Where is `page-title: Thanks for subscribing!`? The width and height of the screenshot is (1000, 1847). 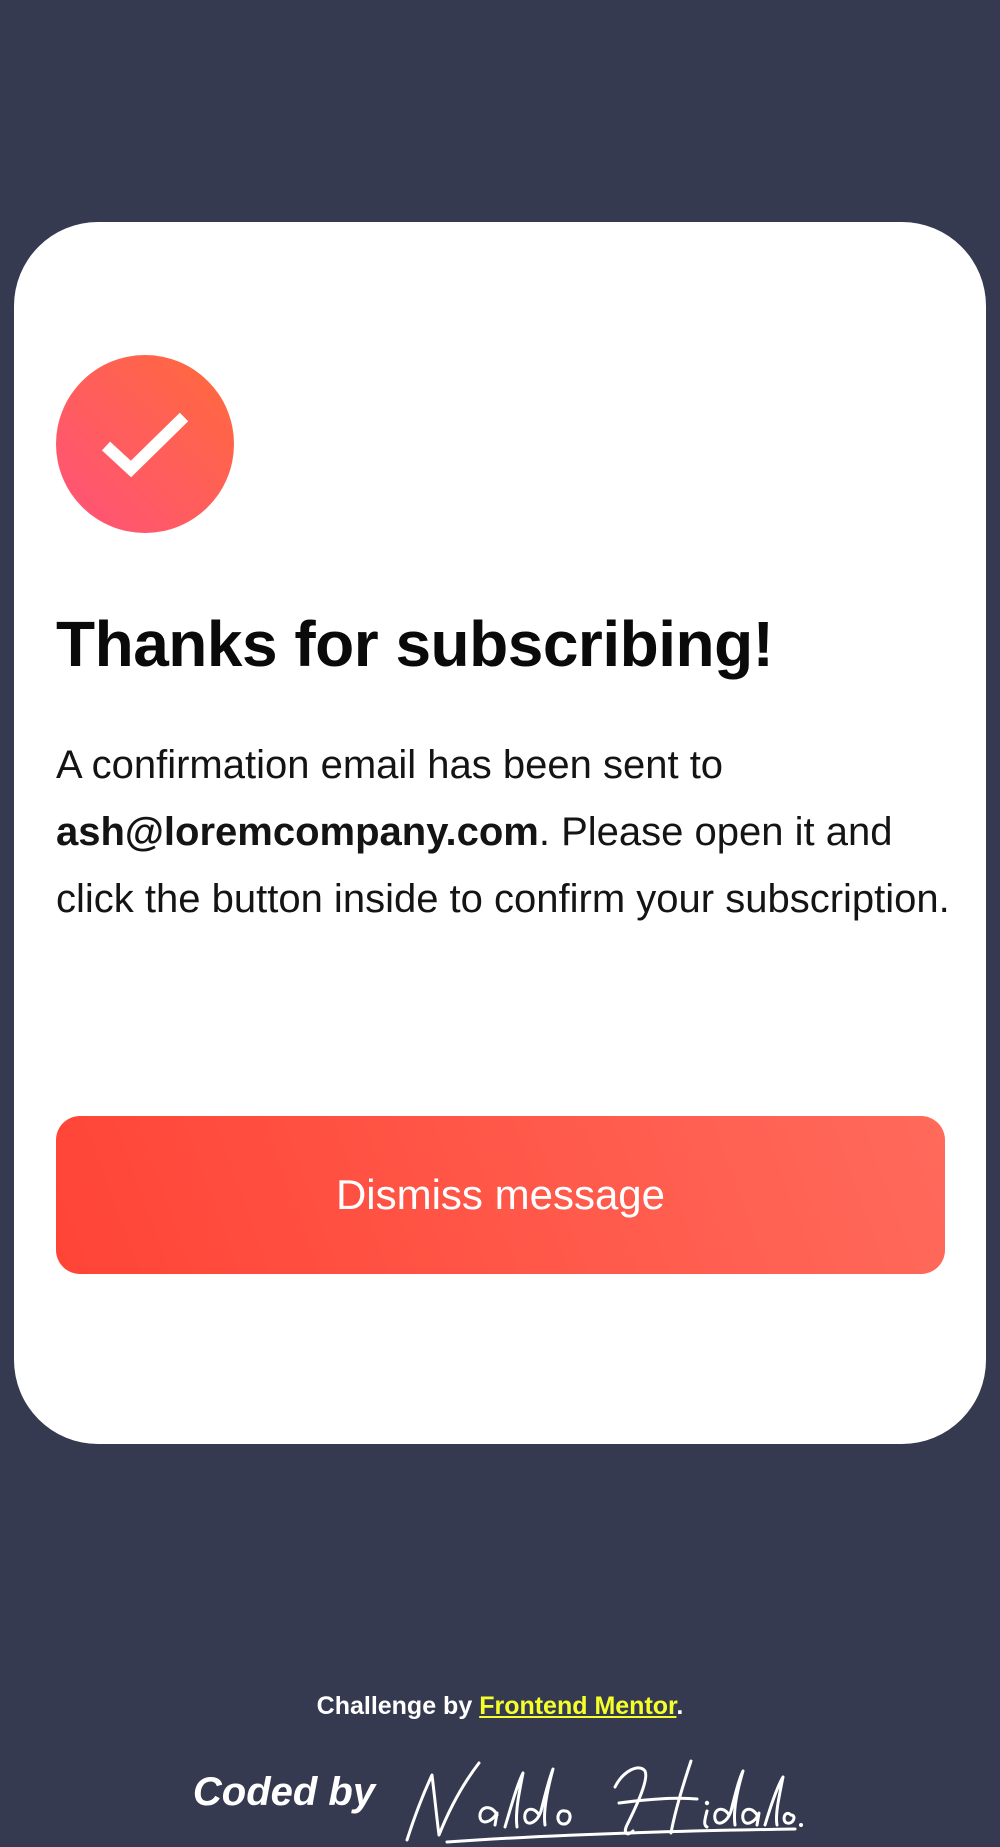
page-title: Thanks for subscribing! is located at coordinates (415, 644).